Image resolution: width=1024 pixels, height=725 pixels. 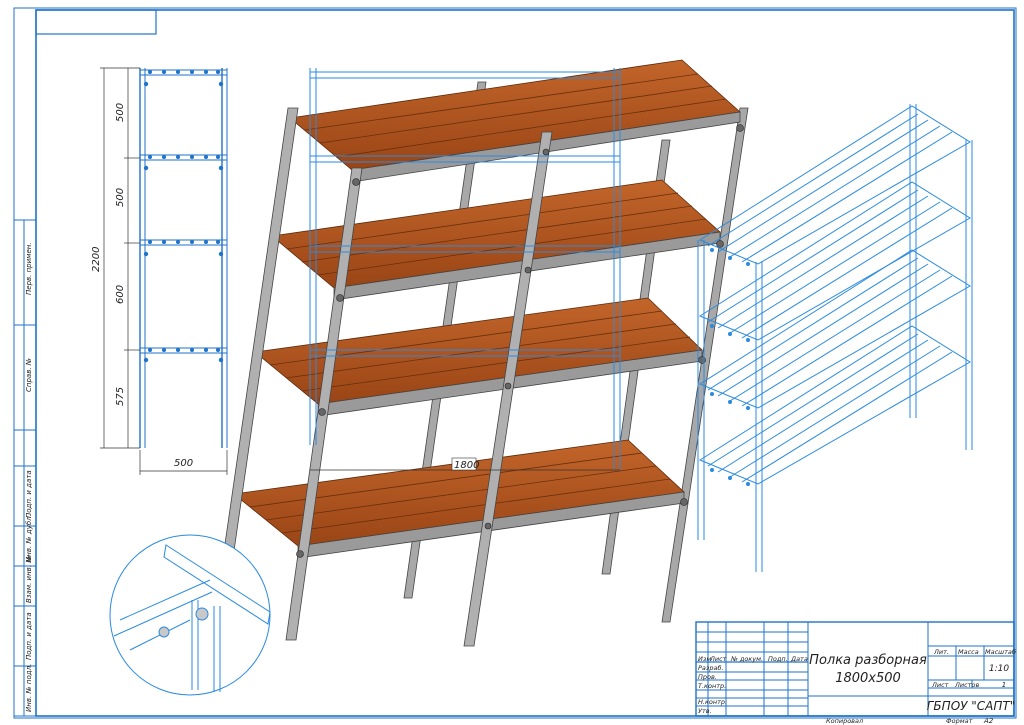 What do you see at coordinates (868, 660) in the screenshot?
I see `tb-name-line1: Полка разборная` at bounding box center [868, 660].